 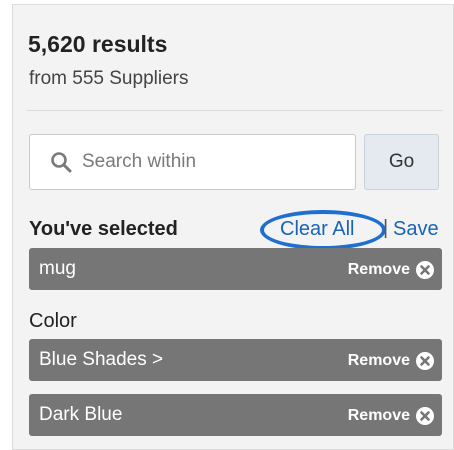 I want to click on go-button: Go, so click(x=401, y=162).